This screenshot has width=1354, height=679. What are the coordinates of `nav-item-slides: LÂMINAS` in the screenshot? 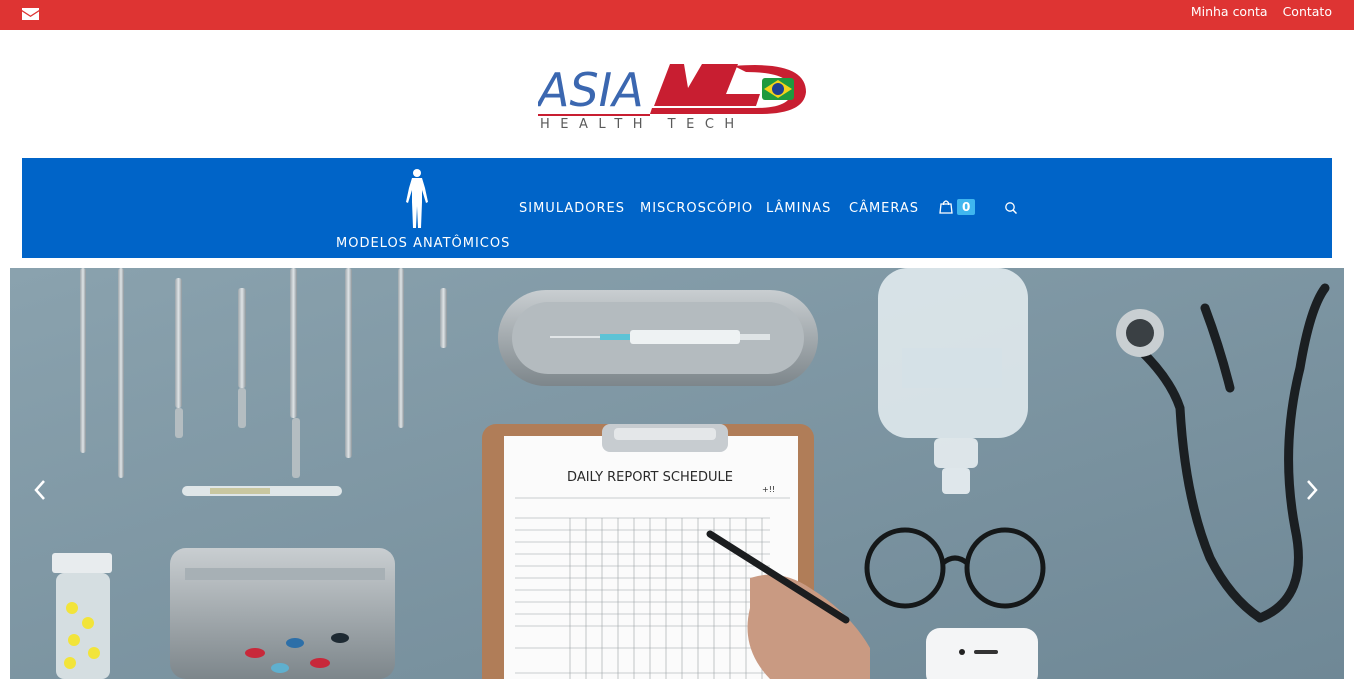 It's located at (798, 208).